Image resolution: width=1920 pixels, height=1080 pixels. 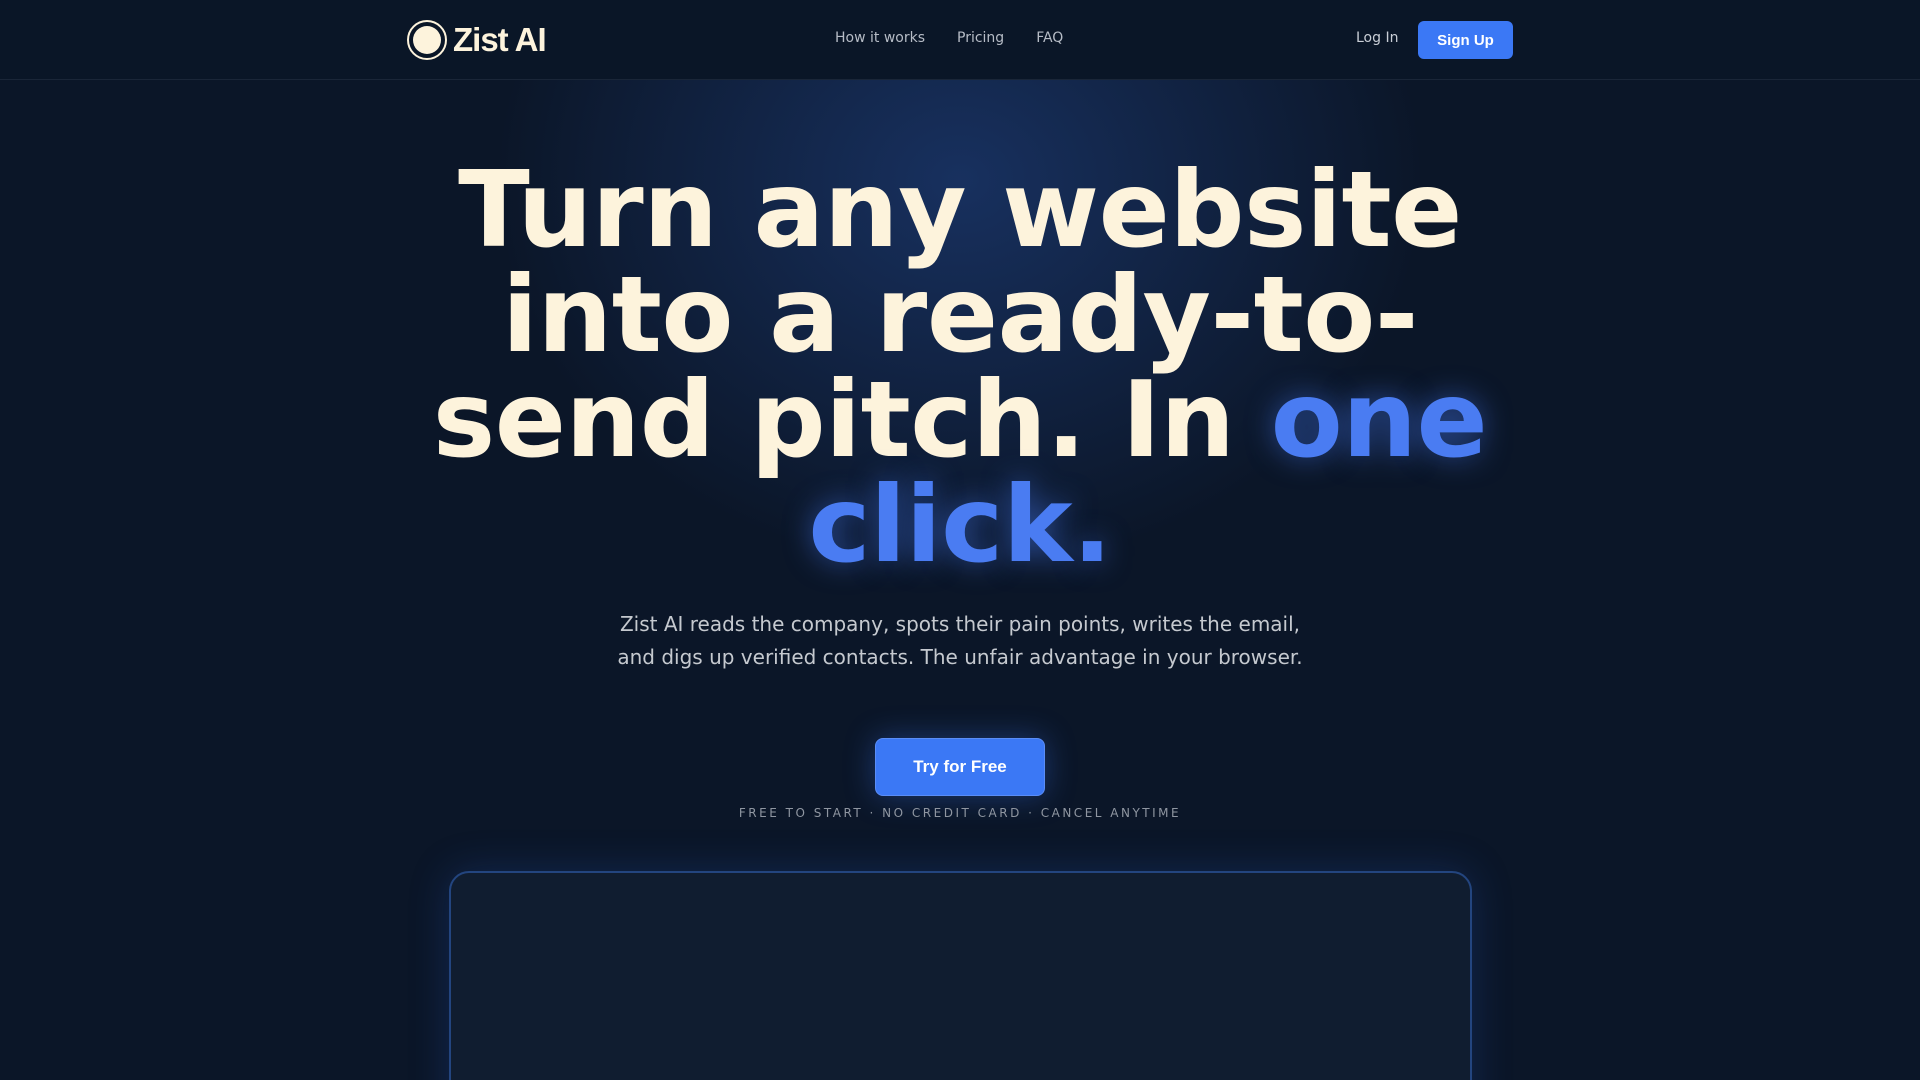 I want to click on product-preview-frame, so click(x=960, y=975).